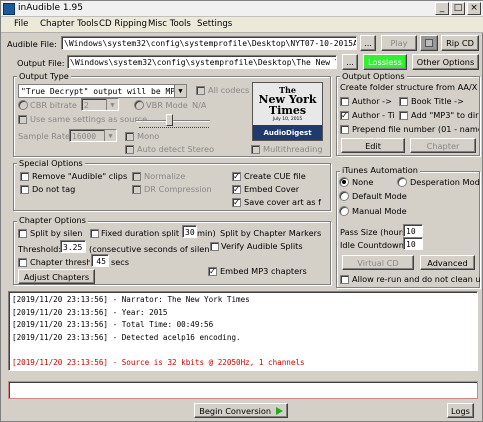  What do you see at coordinates (344, 196) in the screenshot?
I see `default-mode-radio` at bounding box center [344, 196].